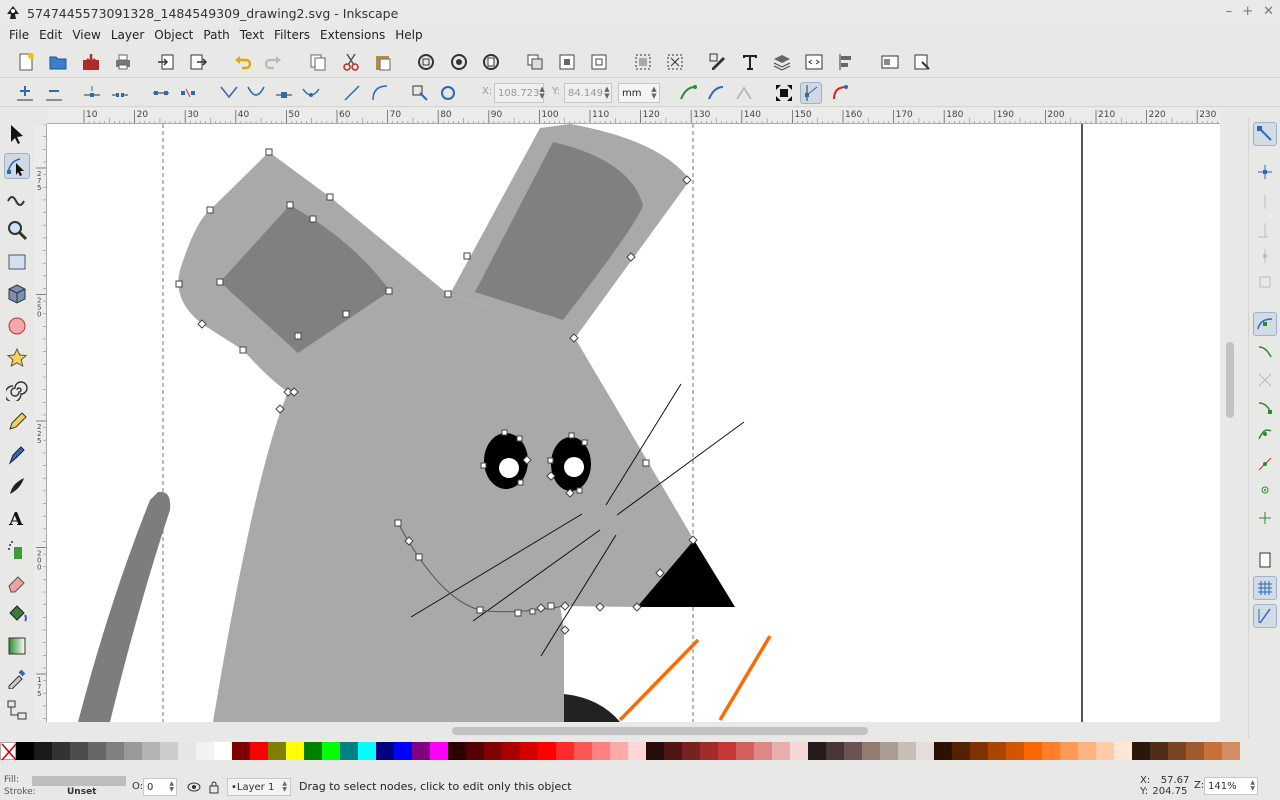 The height and width of the screenshot is (800, 1280). What do you see at coordinates (91, 62) in the screenshot?
I see `save-button` at bounding box center [91, 62].